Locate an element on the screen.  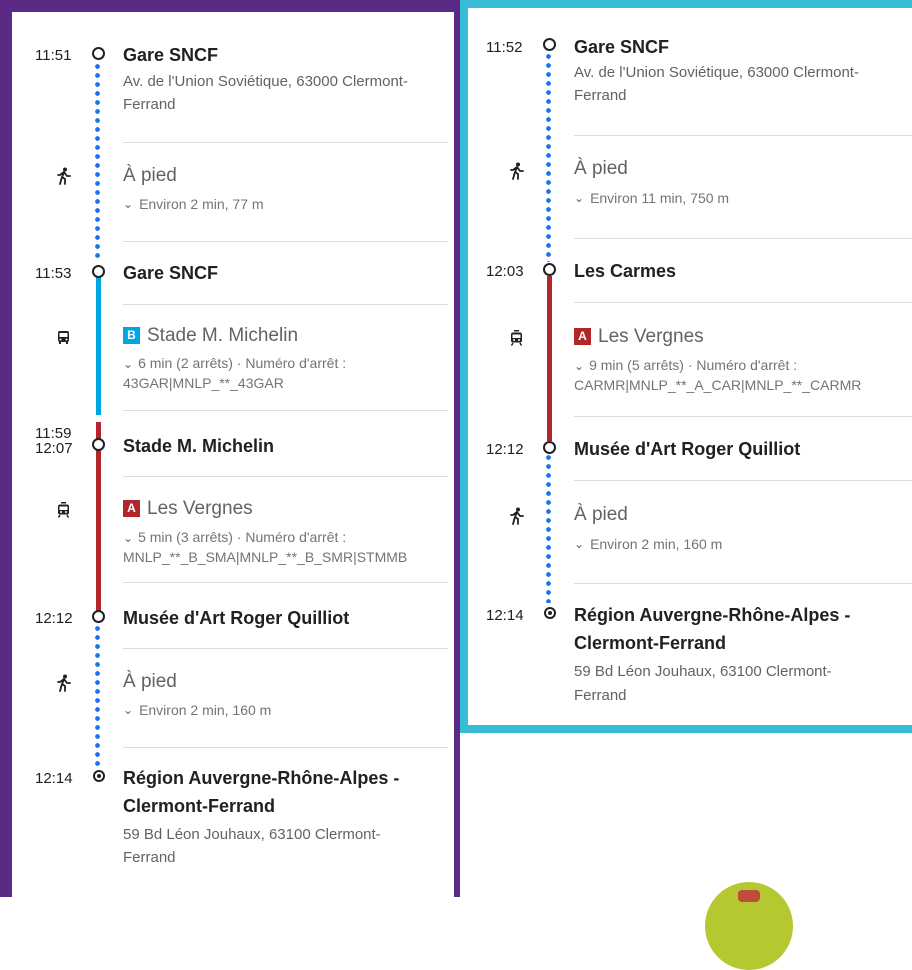
departure-time: 11:52 is located at coordinates (504, 47).